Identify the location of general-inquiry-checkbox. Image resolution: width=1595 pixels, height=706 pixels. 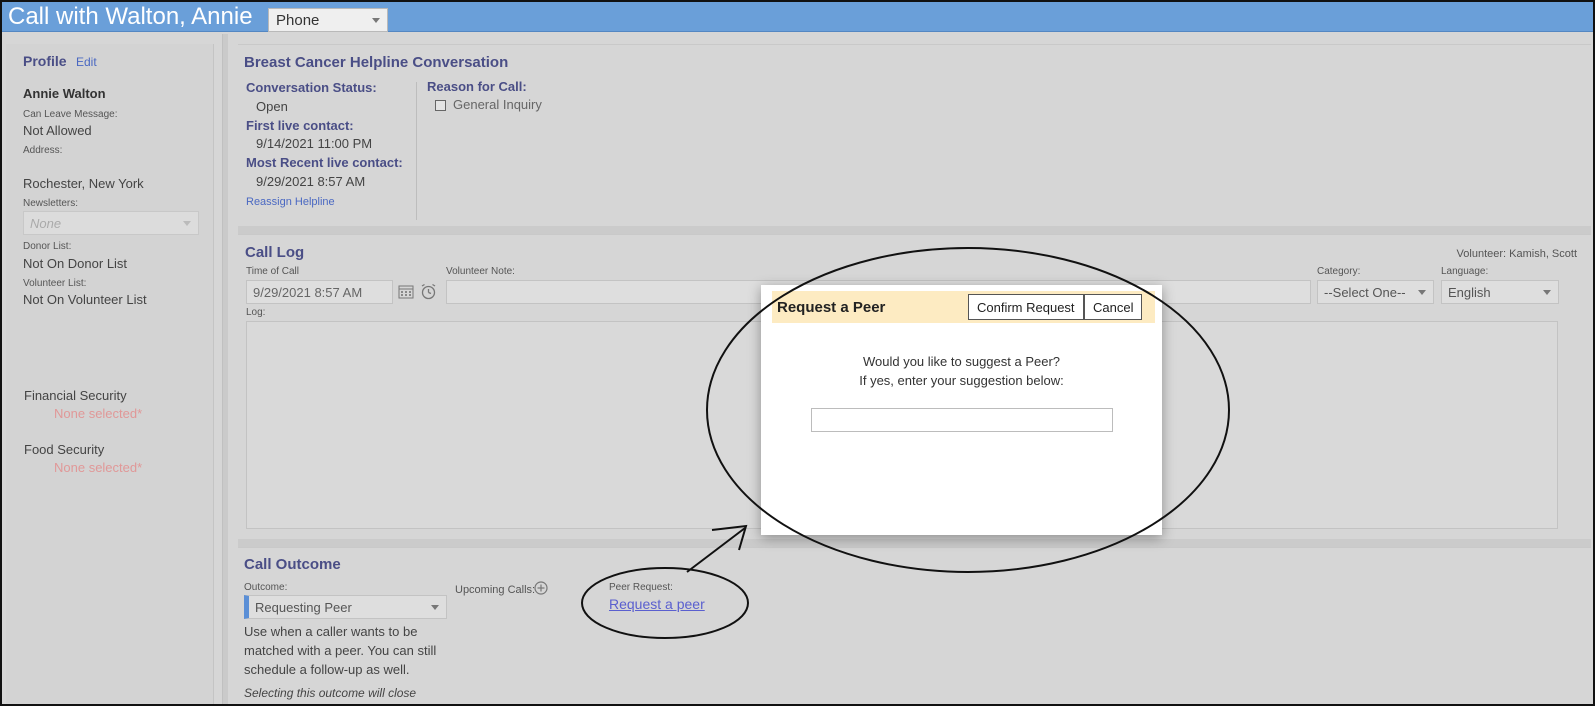
(440, 105).